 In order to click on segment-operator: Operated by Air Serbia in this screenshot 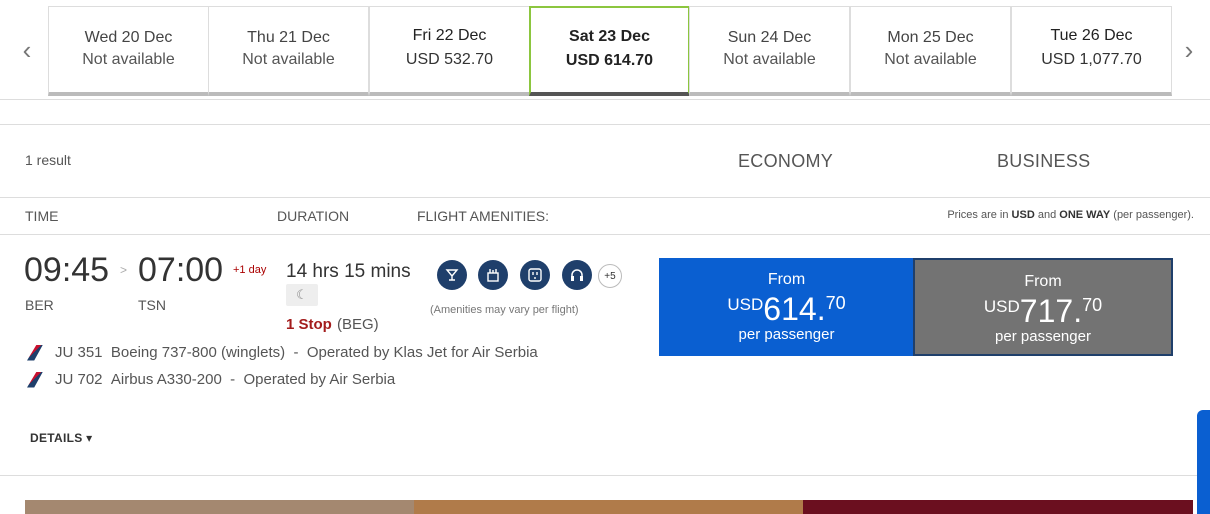, I will do `click(319, 379)`.